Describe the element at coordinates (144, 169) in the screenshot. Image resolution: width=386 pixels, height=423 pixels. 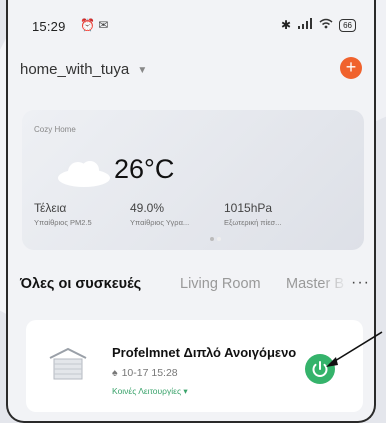
I see `temperature: 26°C` at that location.